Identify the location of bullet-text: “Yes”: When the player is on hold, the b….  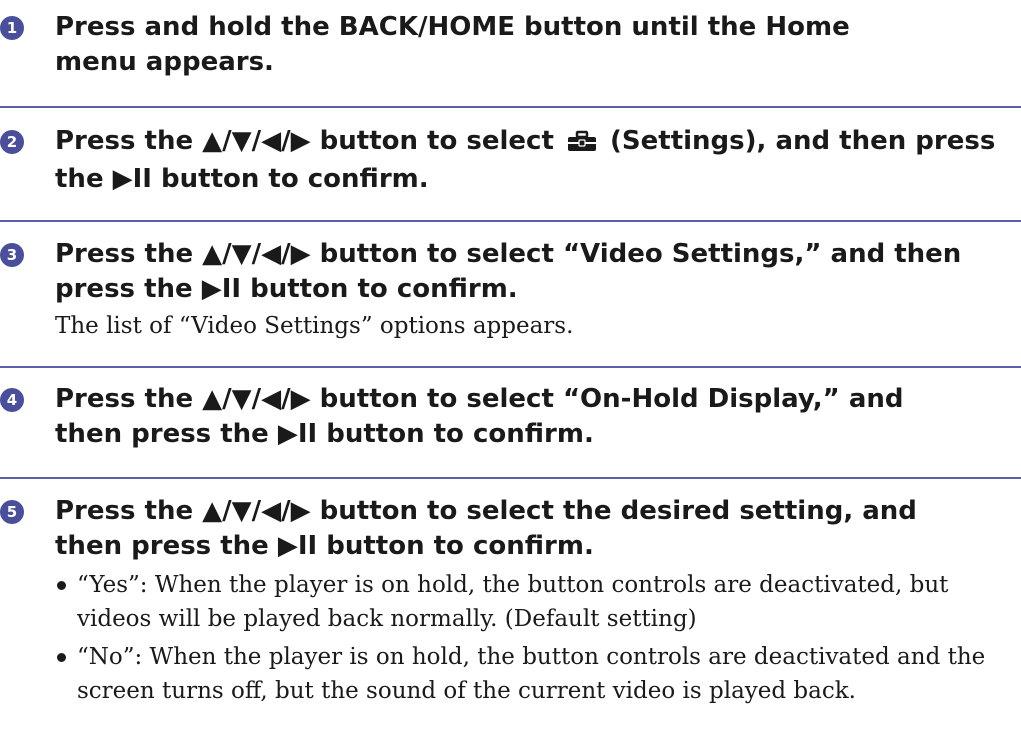
(513, 602).